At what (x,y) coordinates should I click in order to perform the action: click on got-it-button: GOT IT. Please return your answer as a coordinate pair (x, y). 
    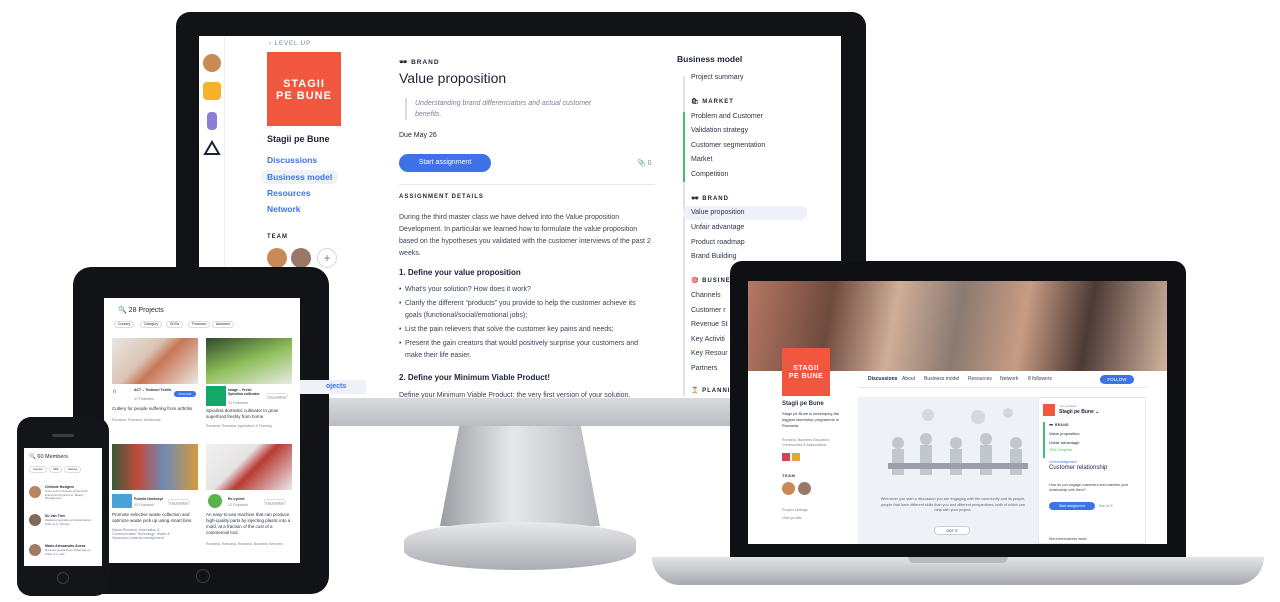
    Looking at the image, I should click on (952, 530).